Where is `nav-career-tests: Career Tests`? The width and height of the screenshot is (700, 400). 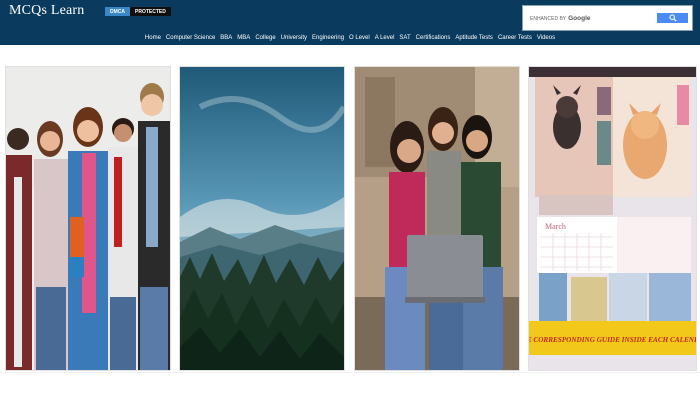 nav-career-tests: Career Tests is located at coordinates (515, 38).